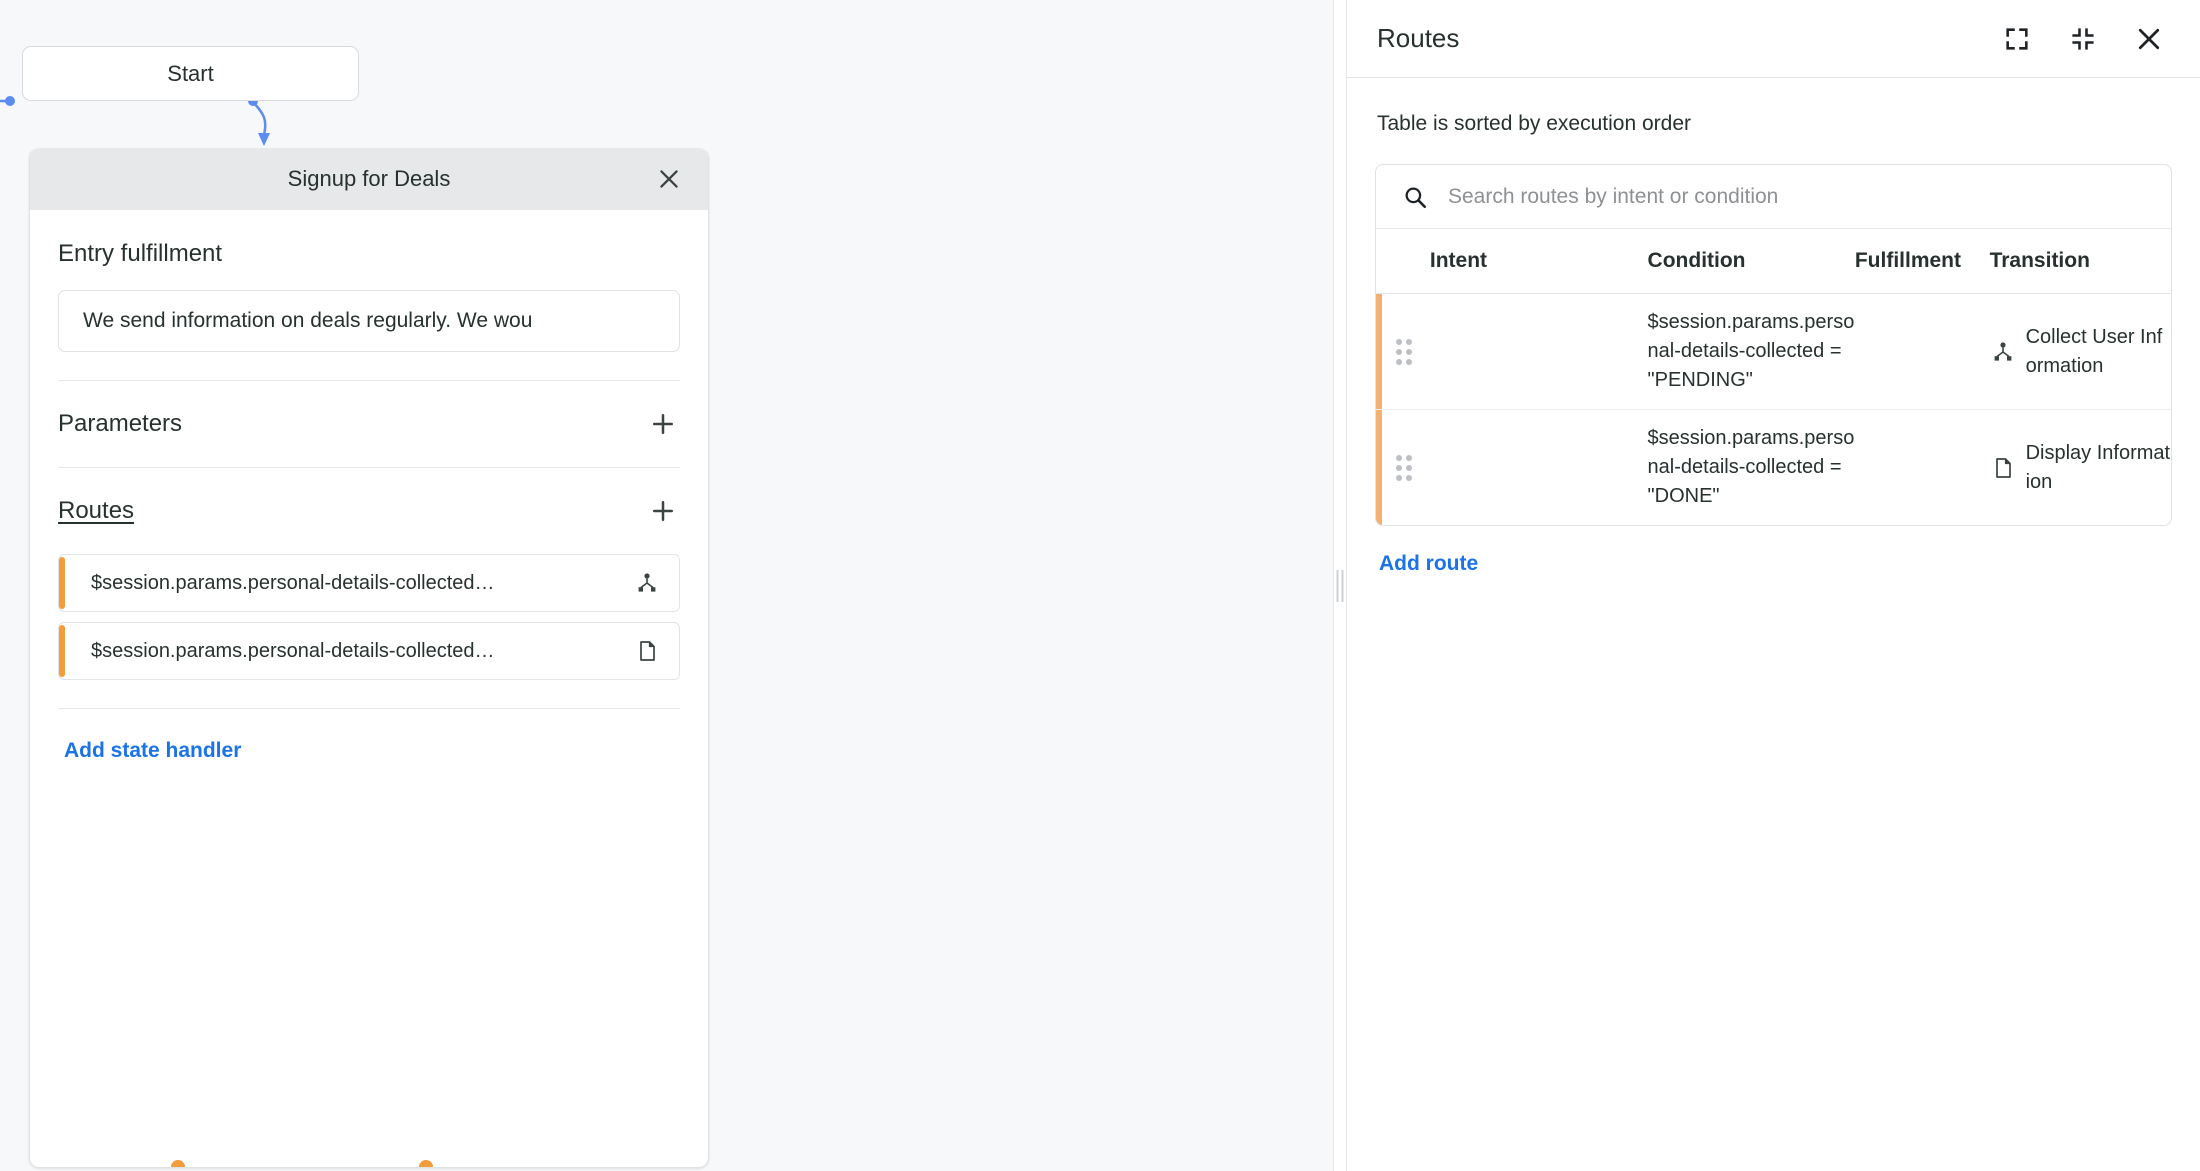  What do you see at coordinates (120, 423) in the screenshot?
I see `parameters-label: Parameters` at bounding box center [120, 423].